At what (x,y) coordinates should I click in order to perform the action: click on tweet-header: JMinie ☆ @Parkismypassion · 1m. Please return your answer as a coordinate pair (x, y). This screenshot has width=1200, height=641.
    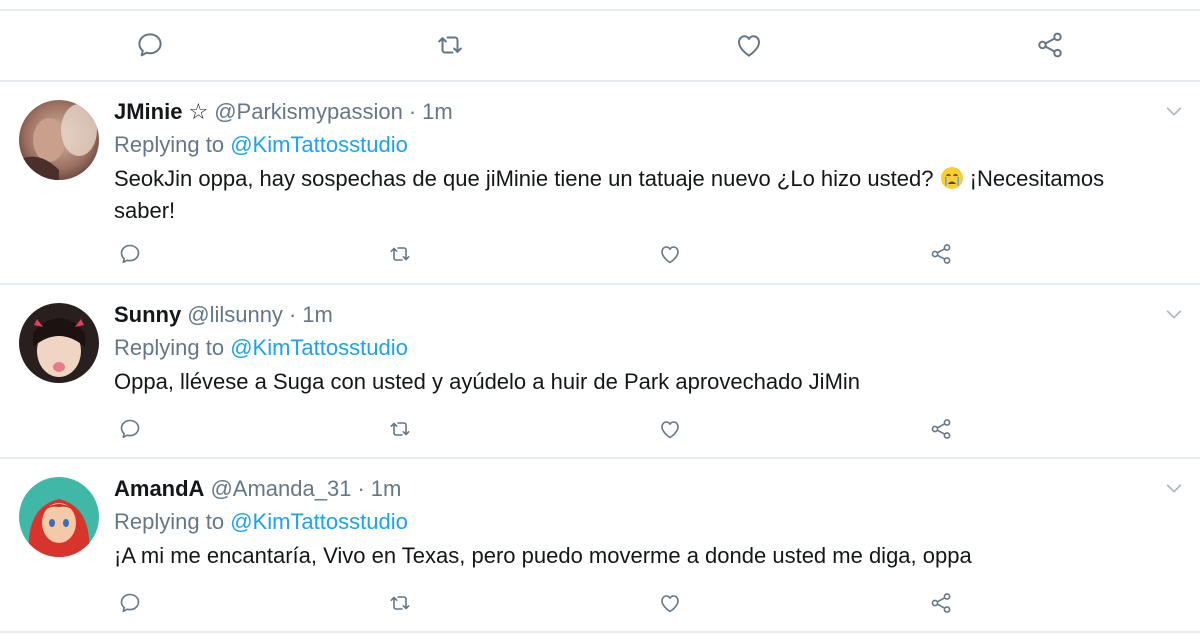
    Looking at the image, I should click on (283, 112).